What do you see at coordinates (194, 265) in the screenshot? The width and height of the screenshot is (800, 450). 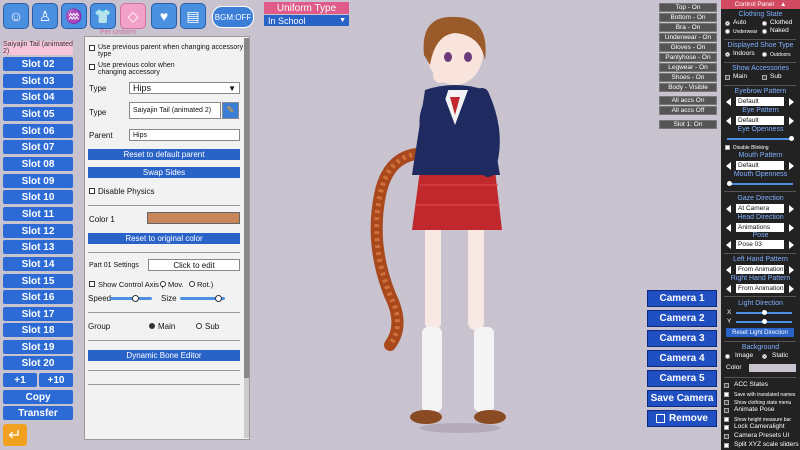 I see `click-to-edit-button: Click to edit` at bounding box center [194, 265].